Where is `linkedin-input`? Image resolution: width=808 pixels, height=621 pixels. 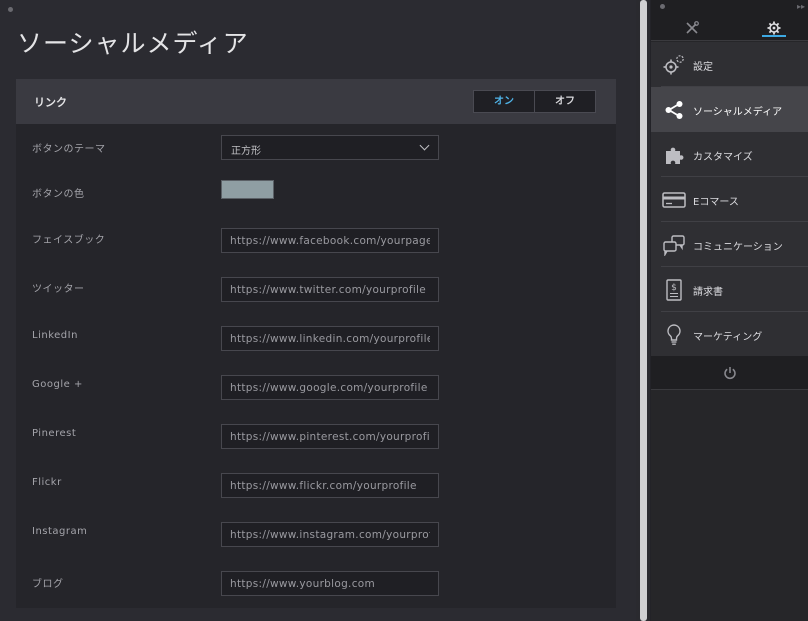 linkedin-input is located at coordinates (330, 338).